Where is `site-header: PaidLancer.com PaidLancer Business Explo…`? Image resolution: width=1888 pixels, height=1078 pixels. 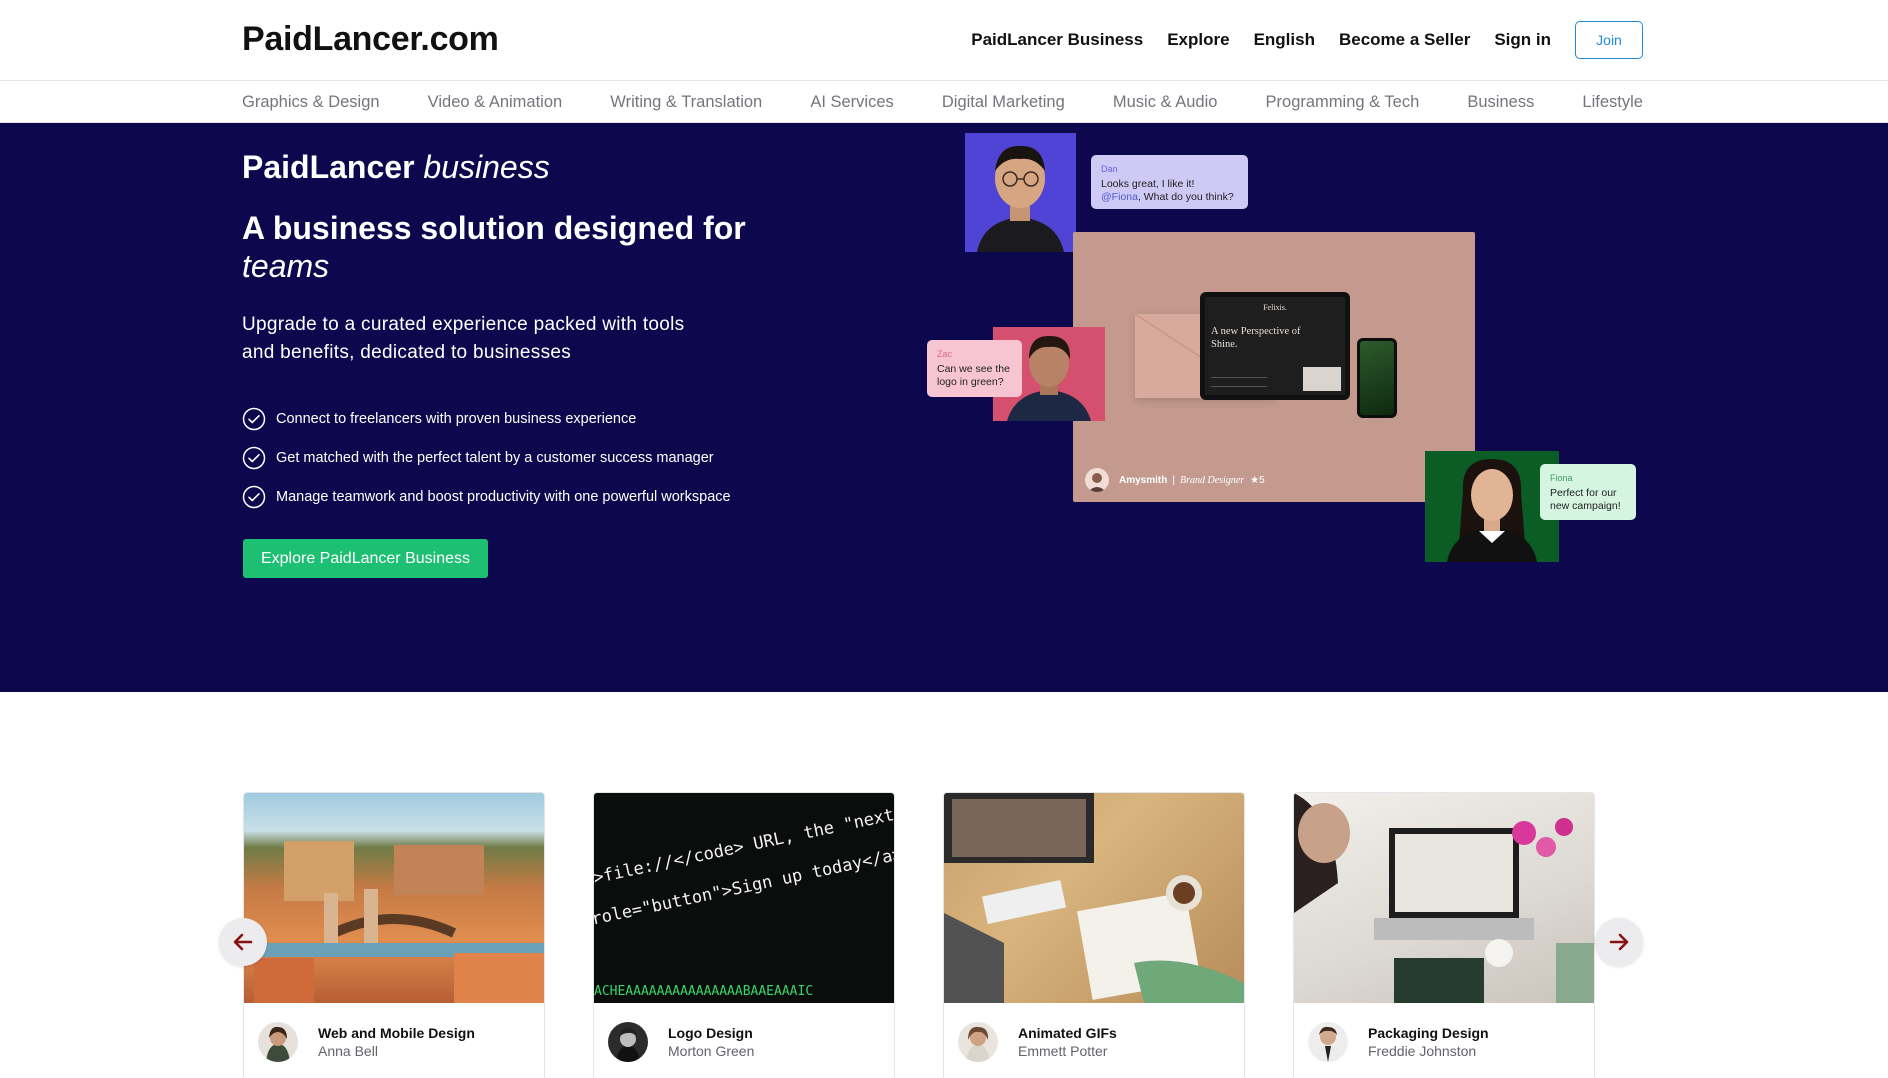
site-header: PaidLancer.com PaidLancer Business Explo… is located at coordinates (944, 40).